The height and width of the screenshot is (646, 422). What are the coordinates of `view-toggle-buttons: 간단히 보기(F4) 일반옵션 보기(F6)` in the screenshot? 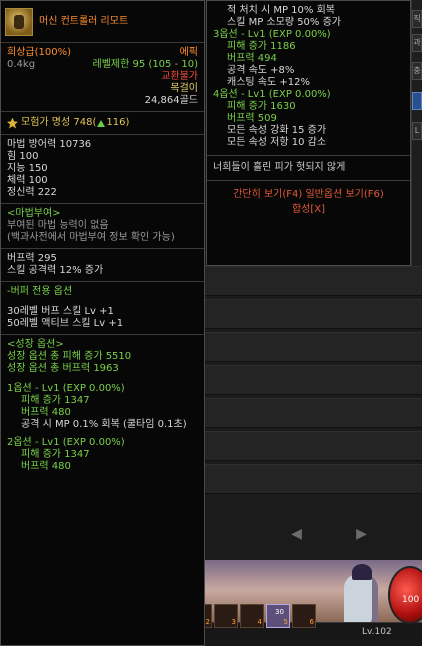 It's located at (308, 195).